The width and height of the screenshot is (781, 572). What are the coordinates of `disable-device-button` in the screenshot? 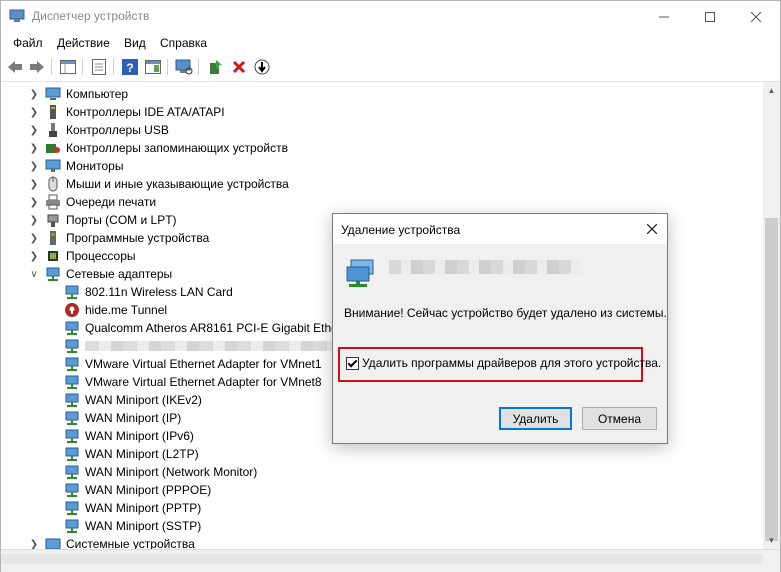 It's located at (262, 67).